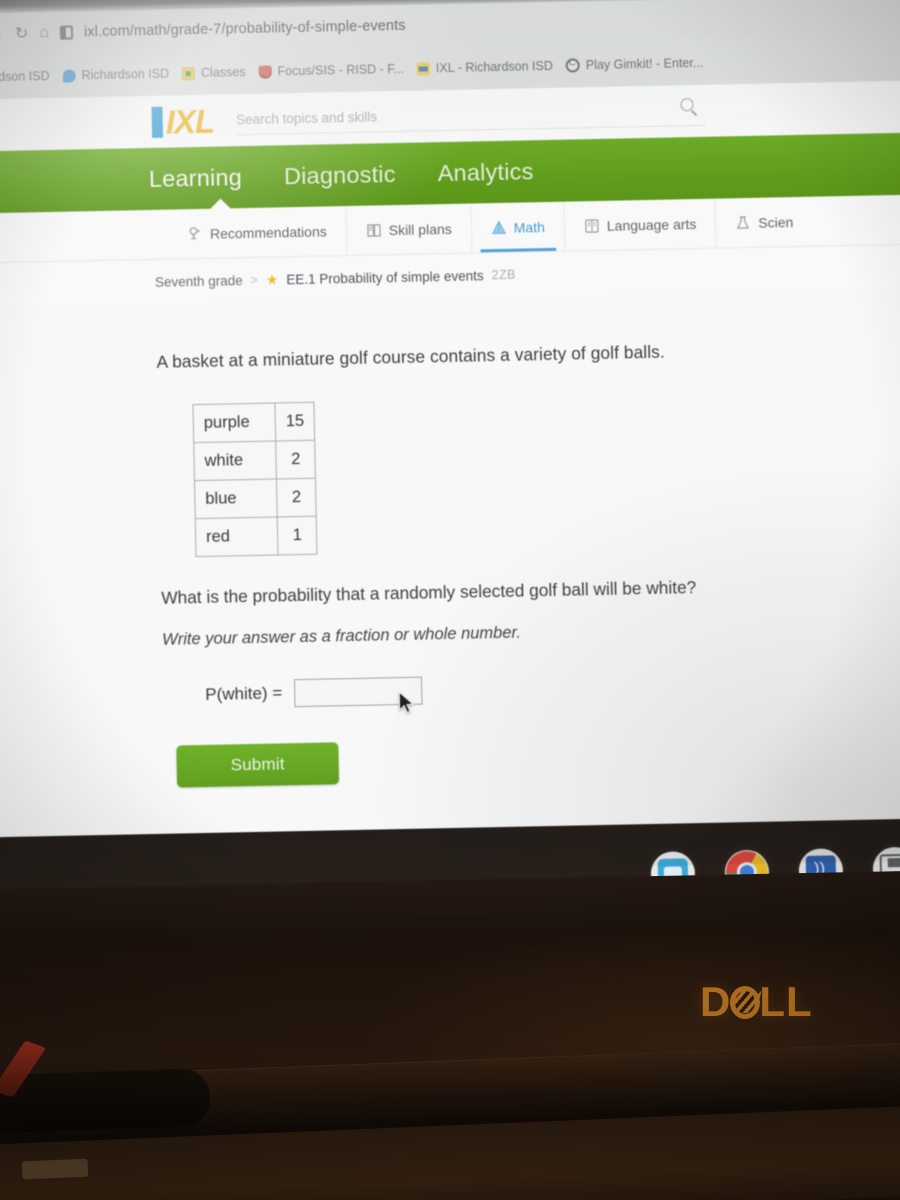  Describe the element at coordinates (190, 121) in the screenshot. I see `ixl-logo-text: IXL` at that location.